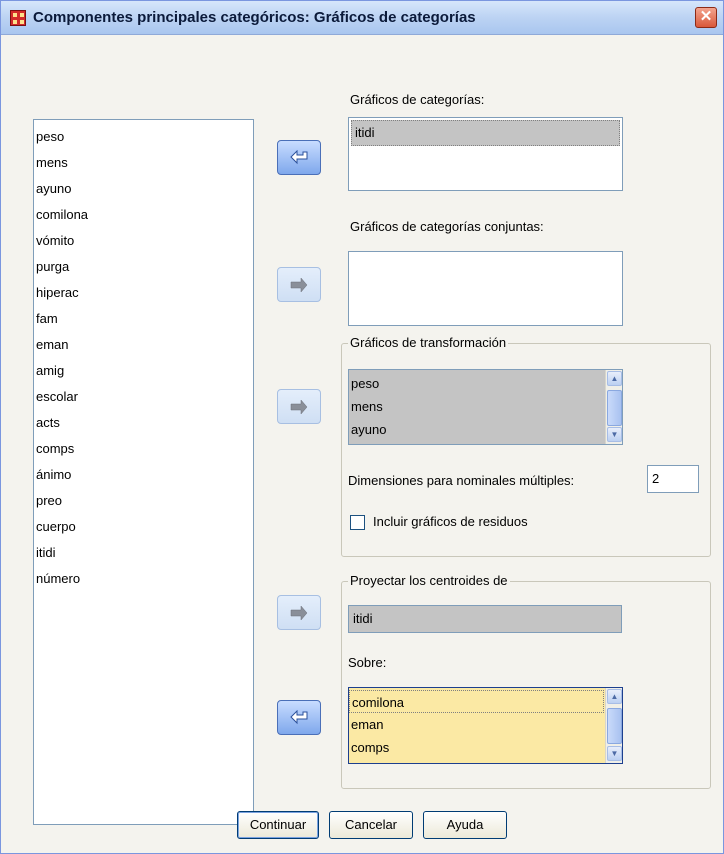  Describe the element at coordinates (485, 619) in the screenshot. I see `project-centroids-field: itidi` at that location.